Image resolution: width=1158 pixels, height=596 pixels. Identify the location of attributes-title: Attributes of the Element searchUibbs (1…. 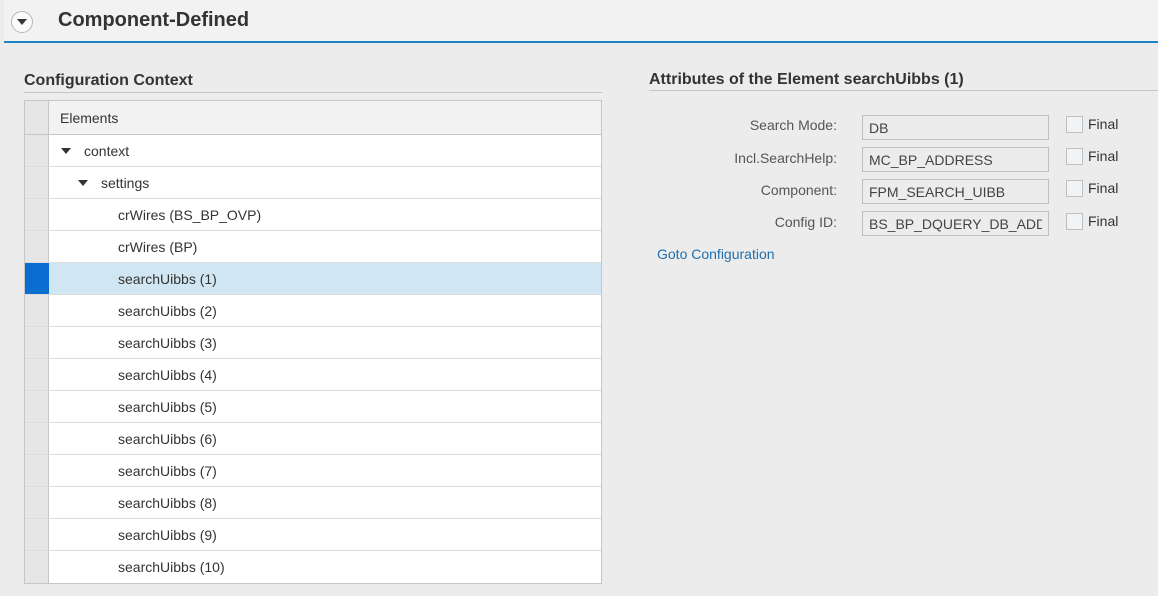
(806, 79).